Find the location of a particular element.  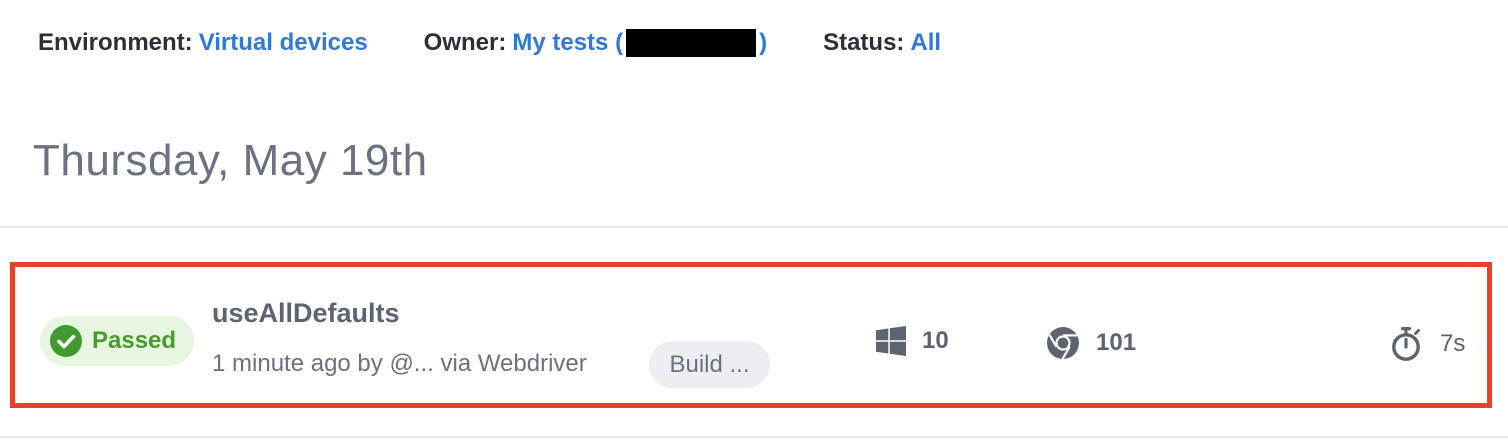

browser-platform: 101 is located at coordinates (1091, 343).